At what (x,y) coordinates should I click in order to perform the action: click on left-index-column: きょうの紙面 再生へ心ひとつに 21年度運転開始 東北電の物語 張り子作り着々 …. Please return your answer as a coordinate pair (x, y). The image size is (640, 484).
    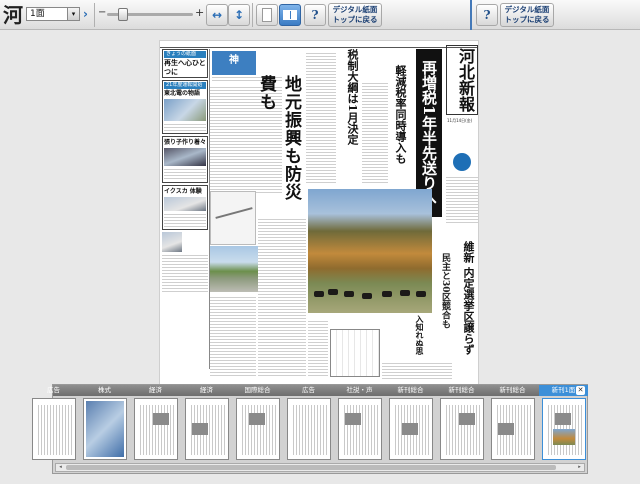
    Looking at the image, I should click on (185, 199).